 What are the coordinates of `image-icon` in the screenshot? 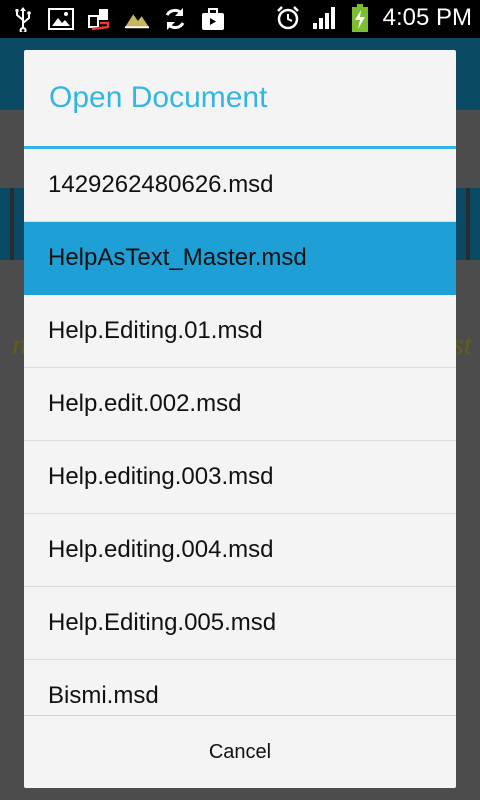 It's located at (61, 19).